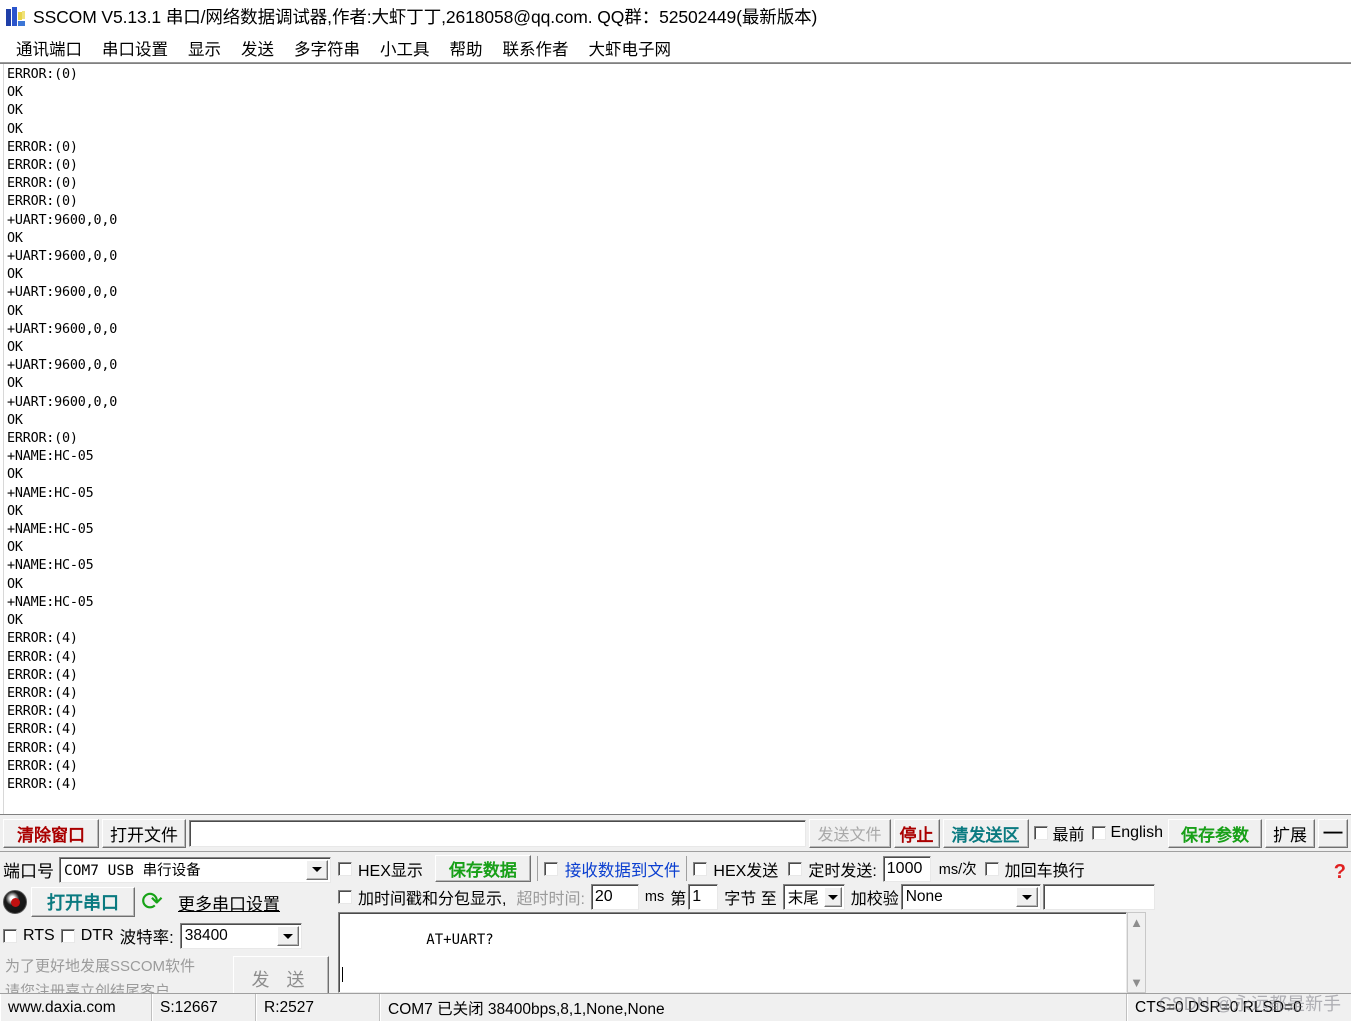 The width and height of the screenshot is (1351, 1021). What do you see at coordinates (1136, 832) in the screenshot?
I see `english-label: English` at bounding box center [1136, 832].